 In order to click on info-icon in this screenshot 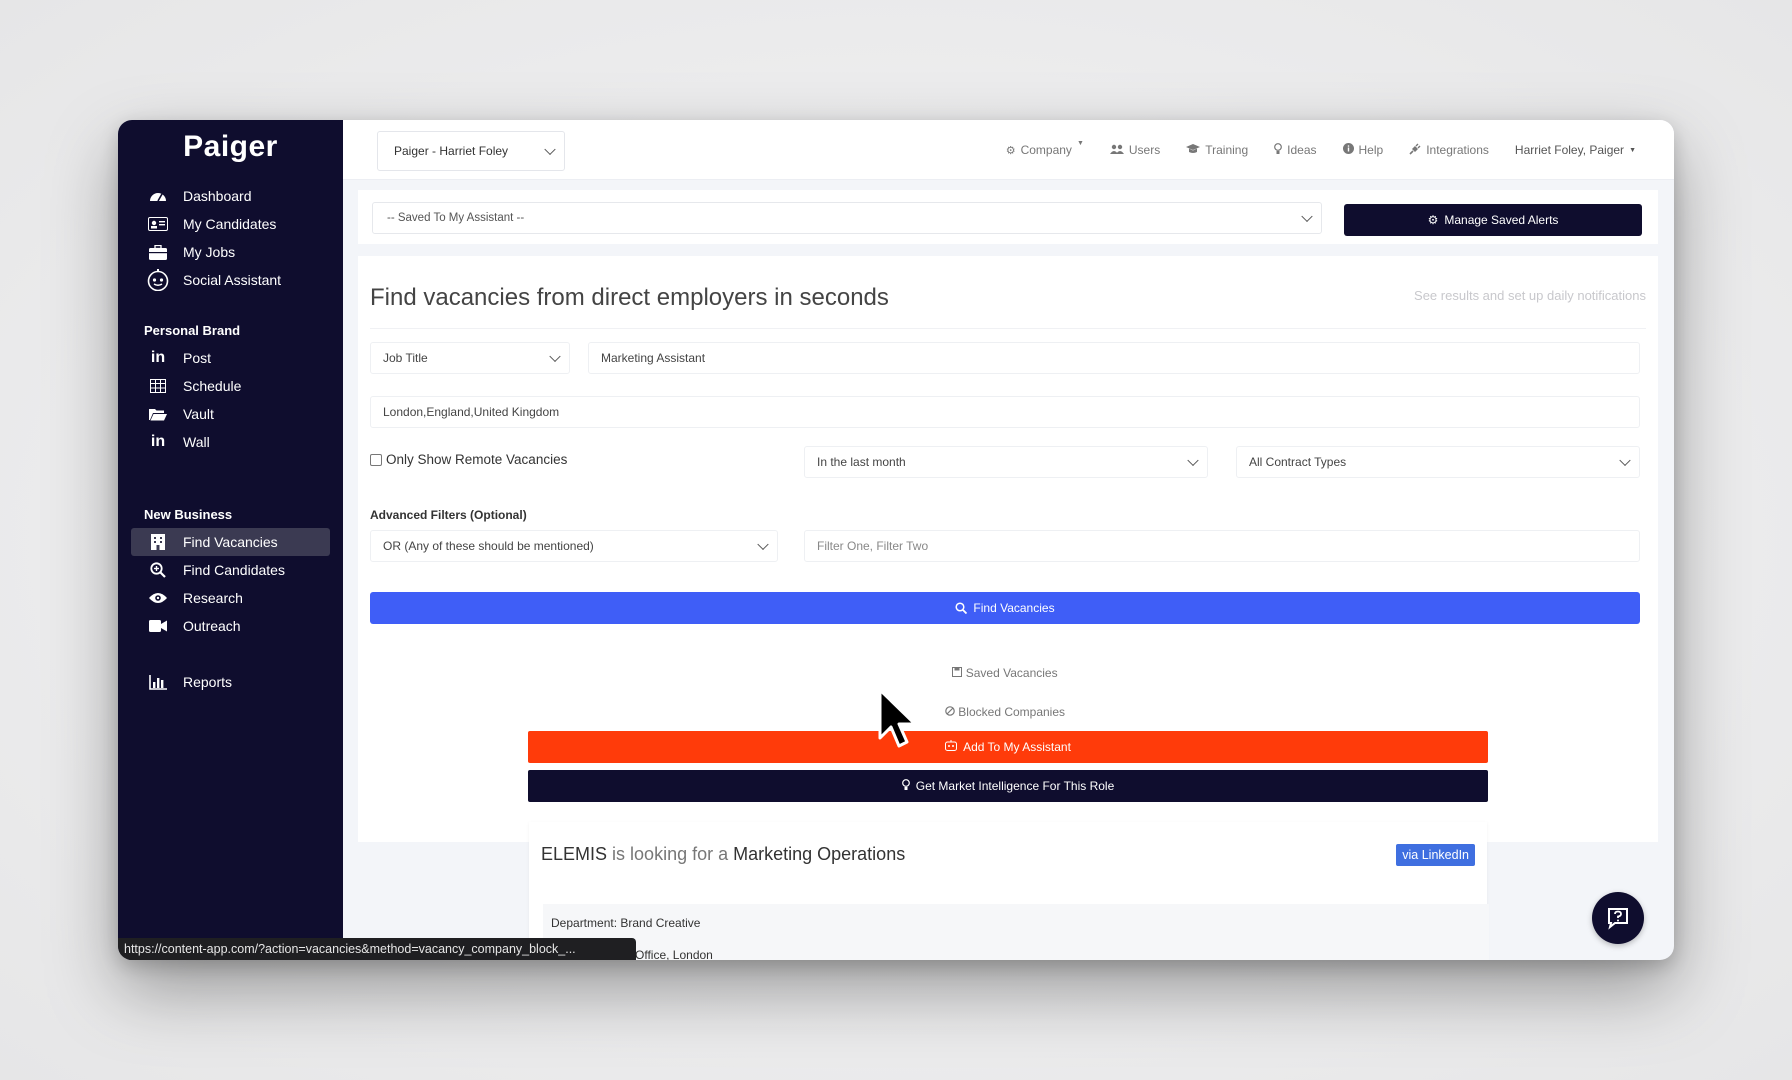, I will do `click(1348, 150)`.